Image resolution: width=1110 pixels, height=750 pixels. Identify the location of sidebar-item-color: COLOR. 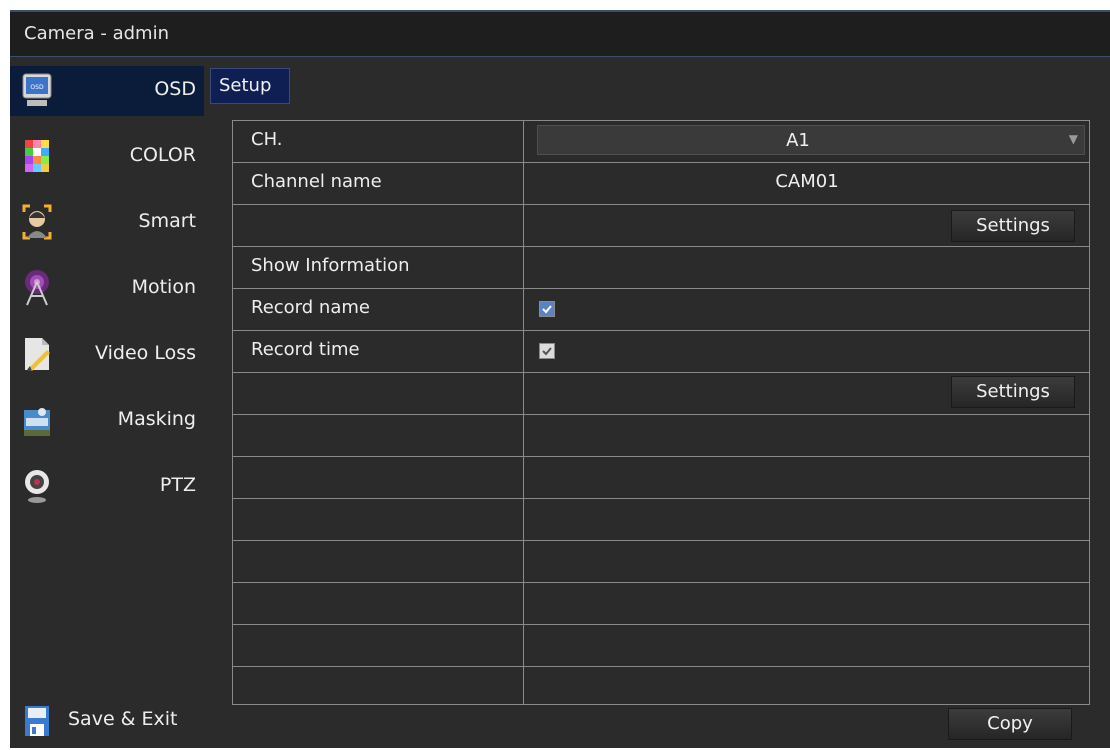
(107, 157).